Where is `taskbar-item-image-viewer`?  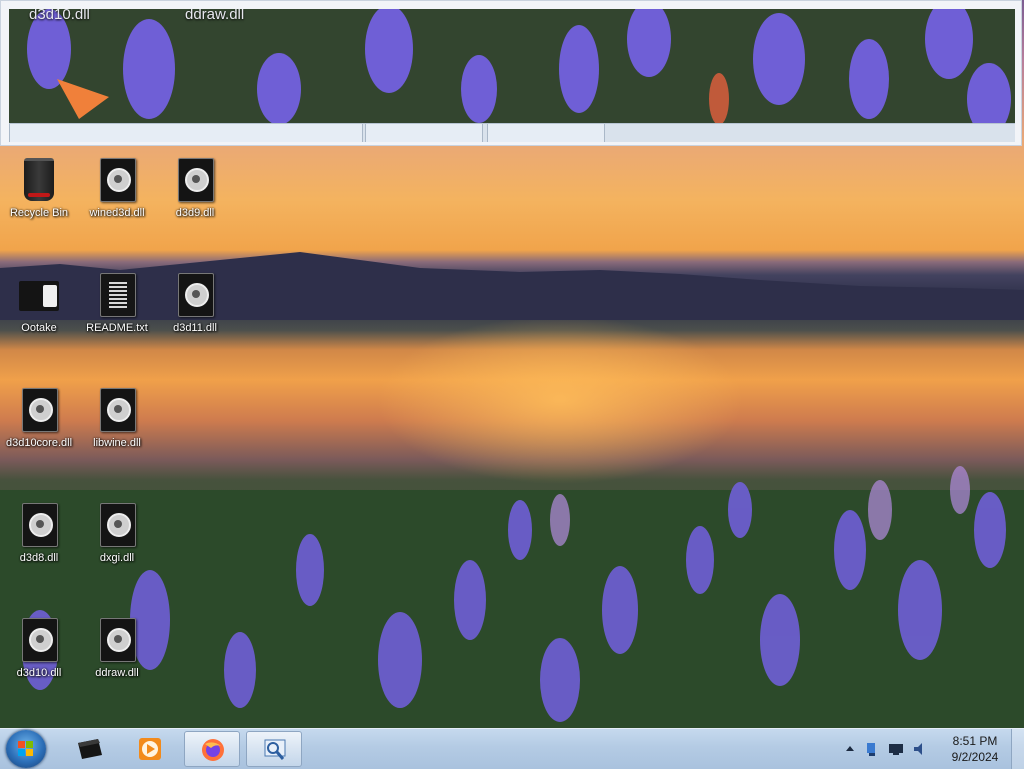 taskbar-item-image-viewer is located at coordinates (274, 749).